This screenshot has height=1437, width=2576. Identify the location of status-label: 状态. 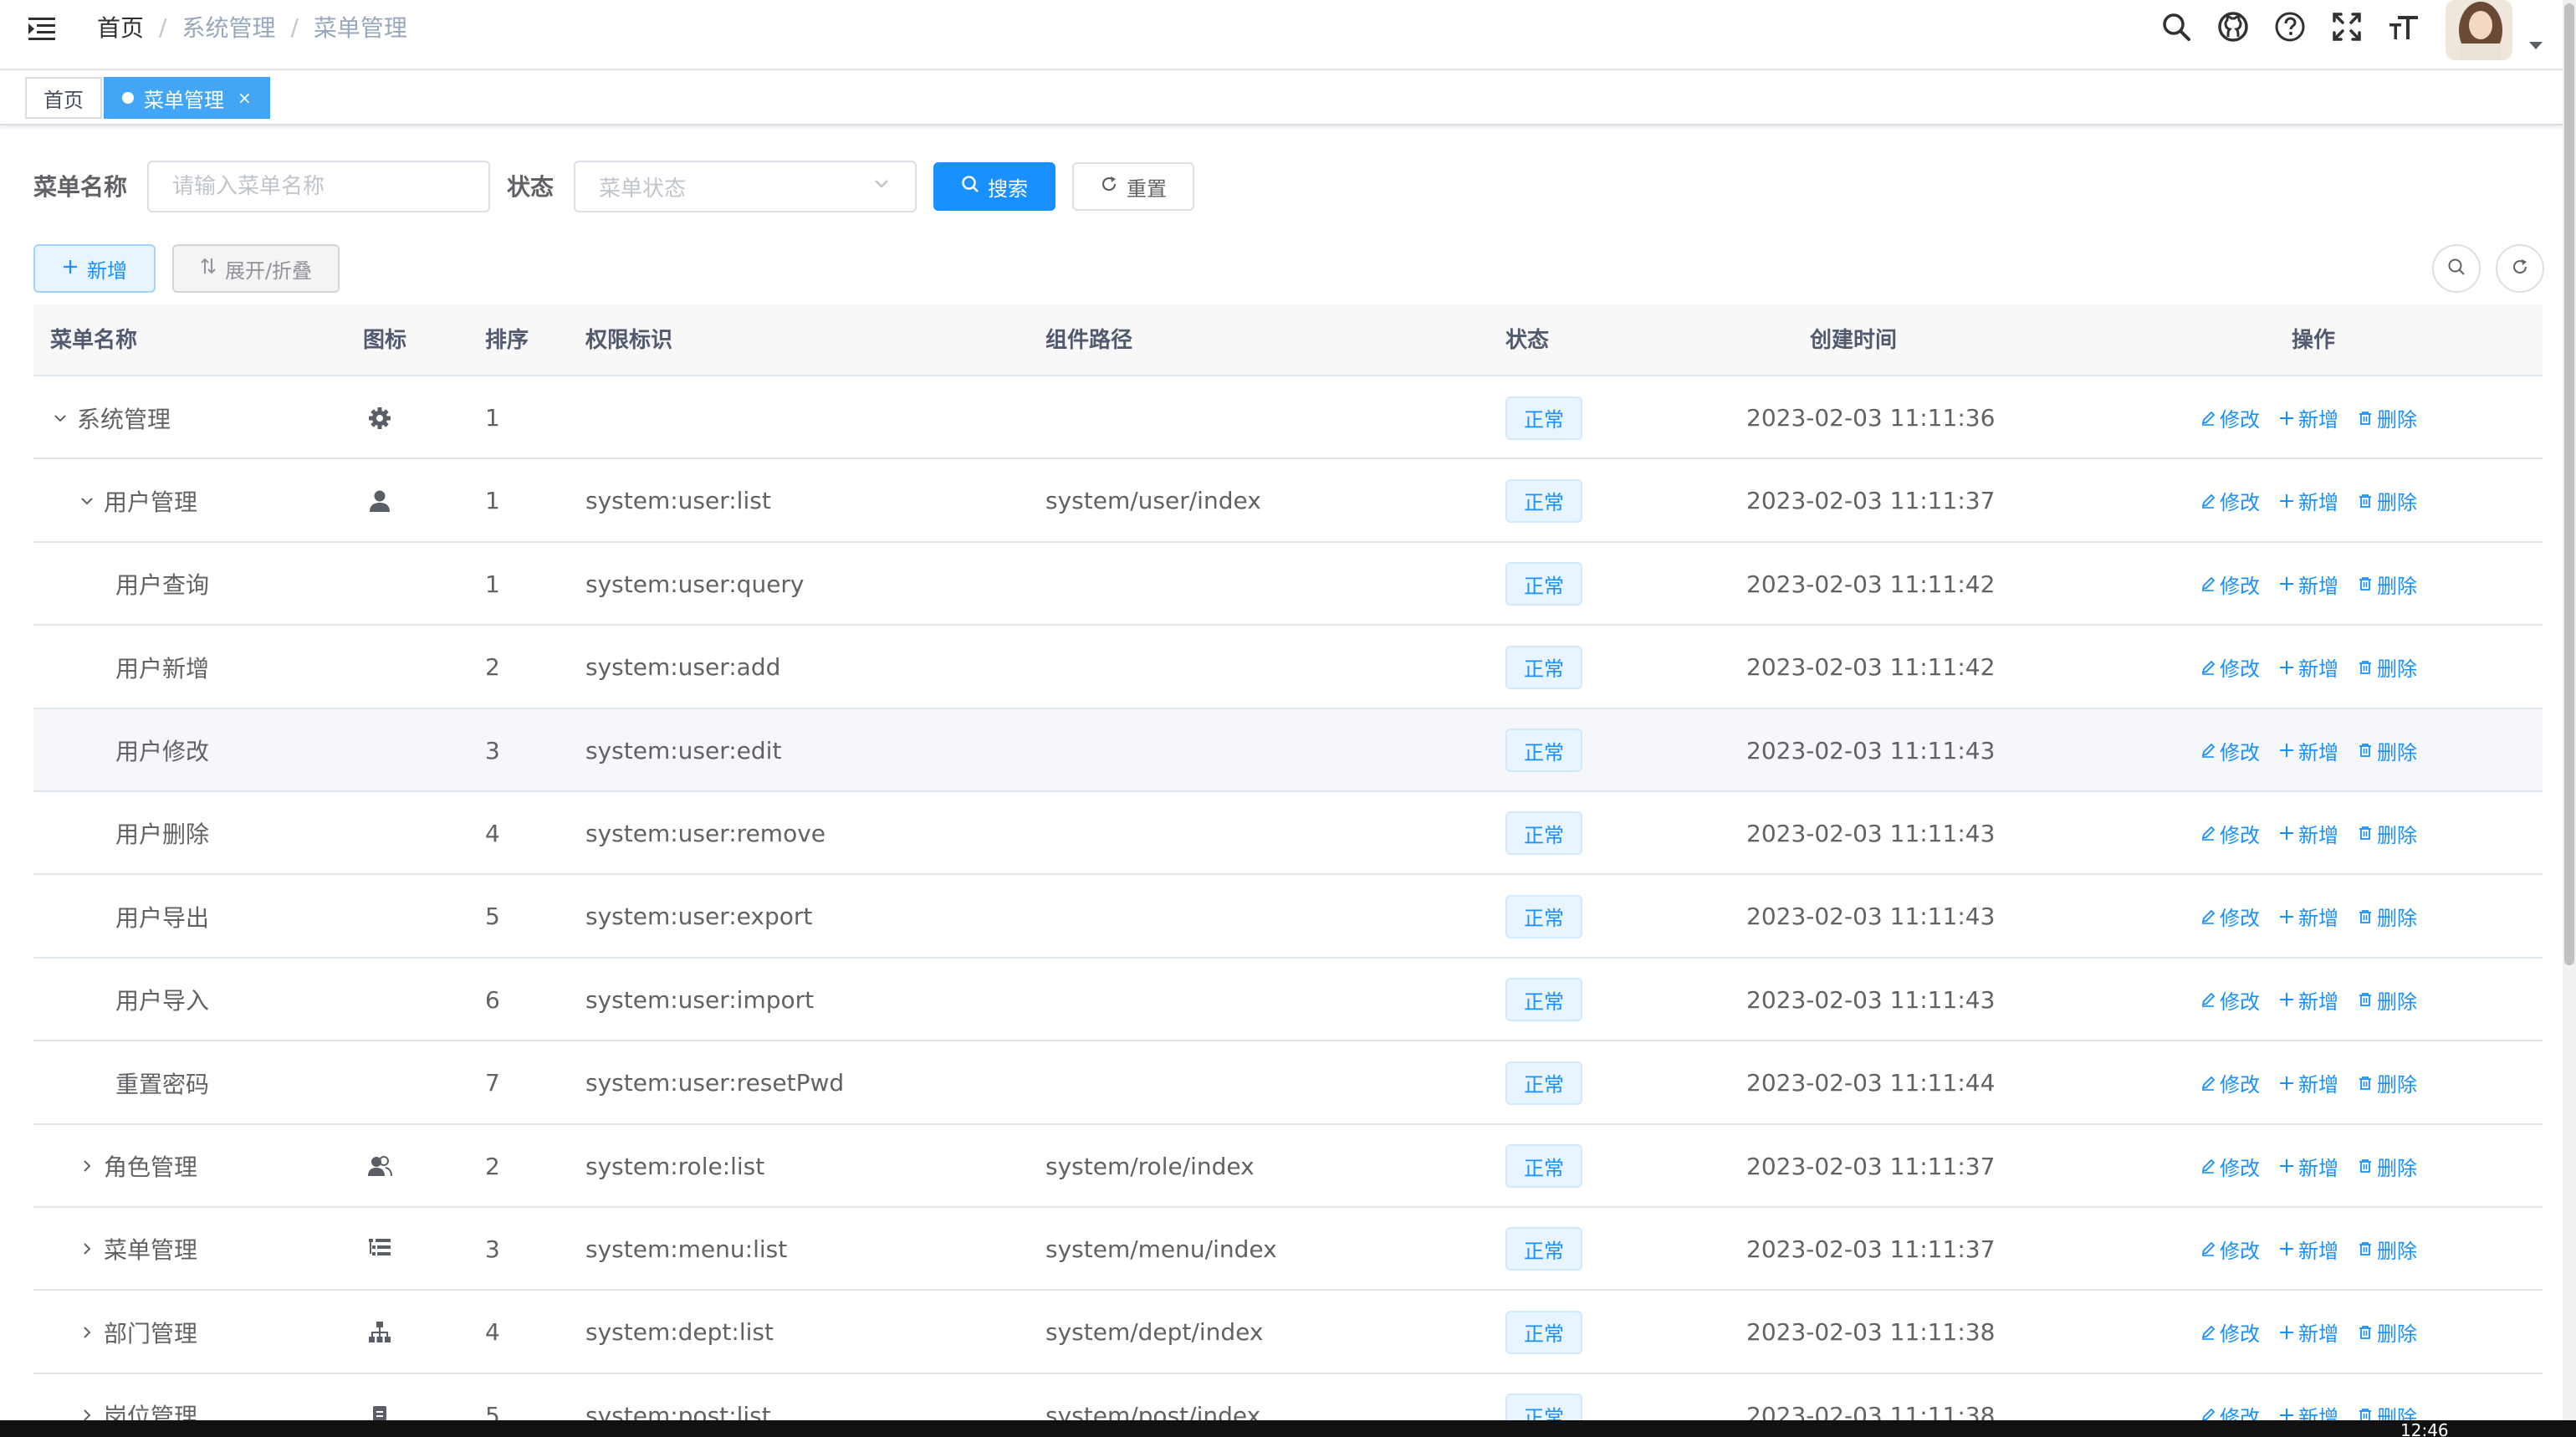
(531, 187).